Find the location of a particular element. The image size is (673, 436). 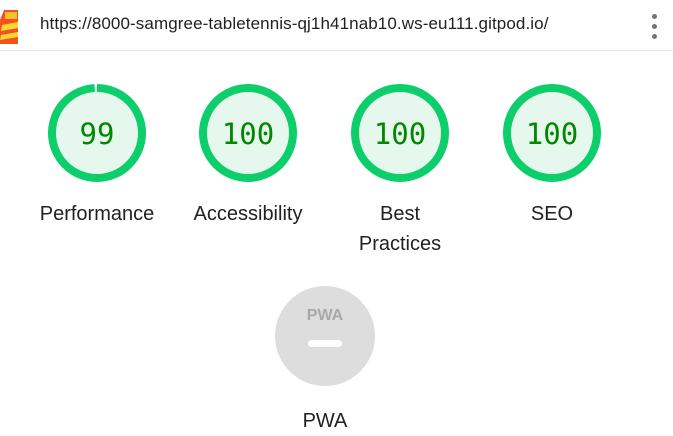

gauge-best-practices: 100 Best Practices is located at coordinates (400, 171).